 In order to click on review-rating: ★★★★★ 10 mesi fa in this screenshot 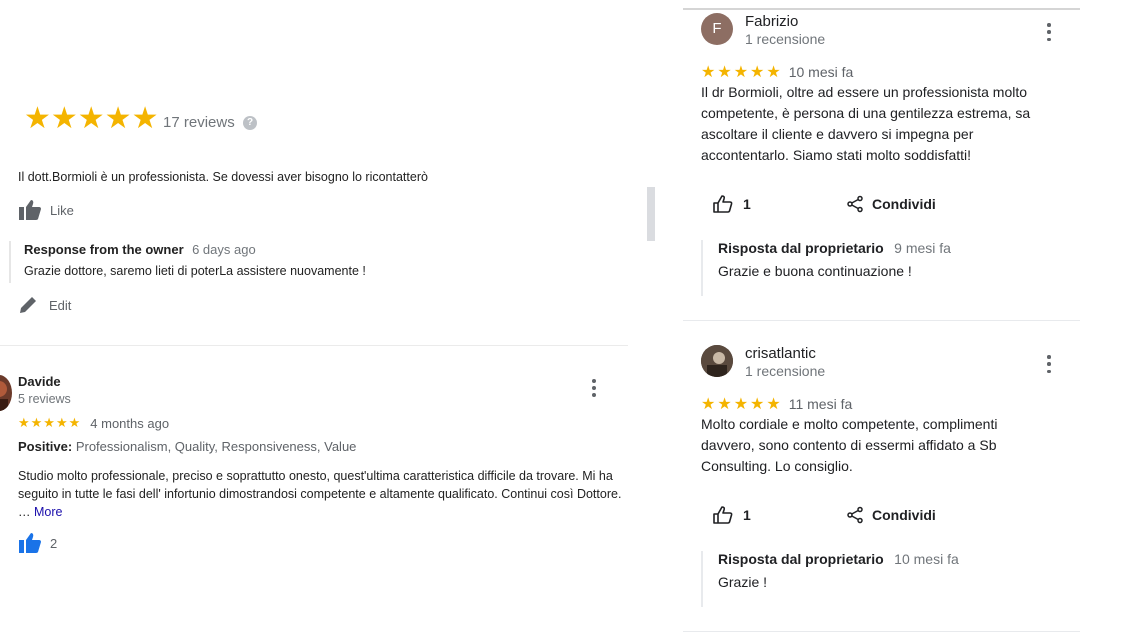, I will do `click(777, 72)`.